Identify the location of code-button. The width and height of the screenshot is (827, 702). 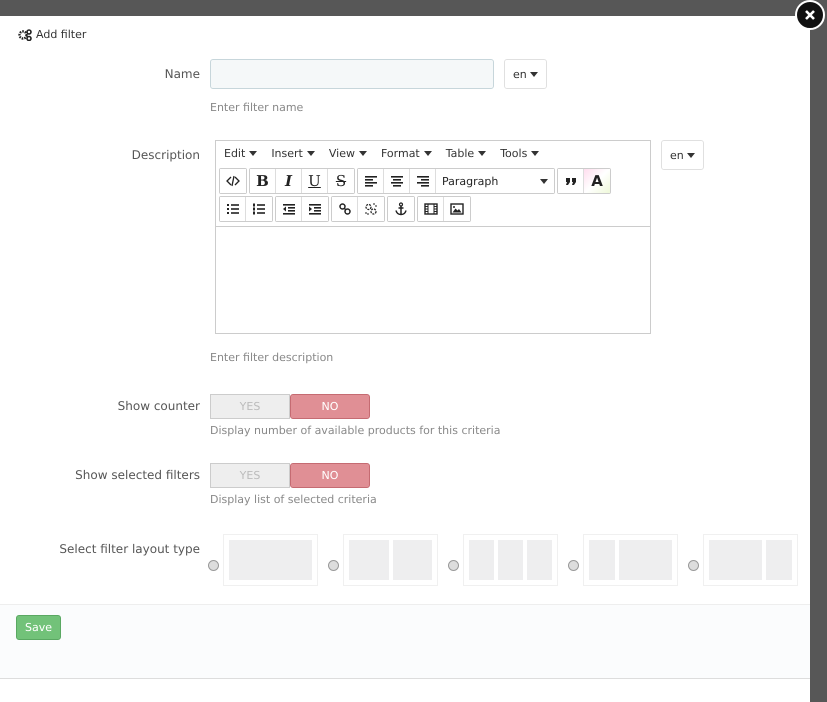
(233, 181).